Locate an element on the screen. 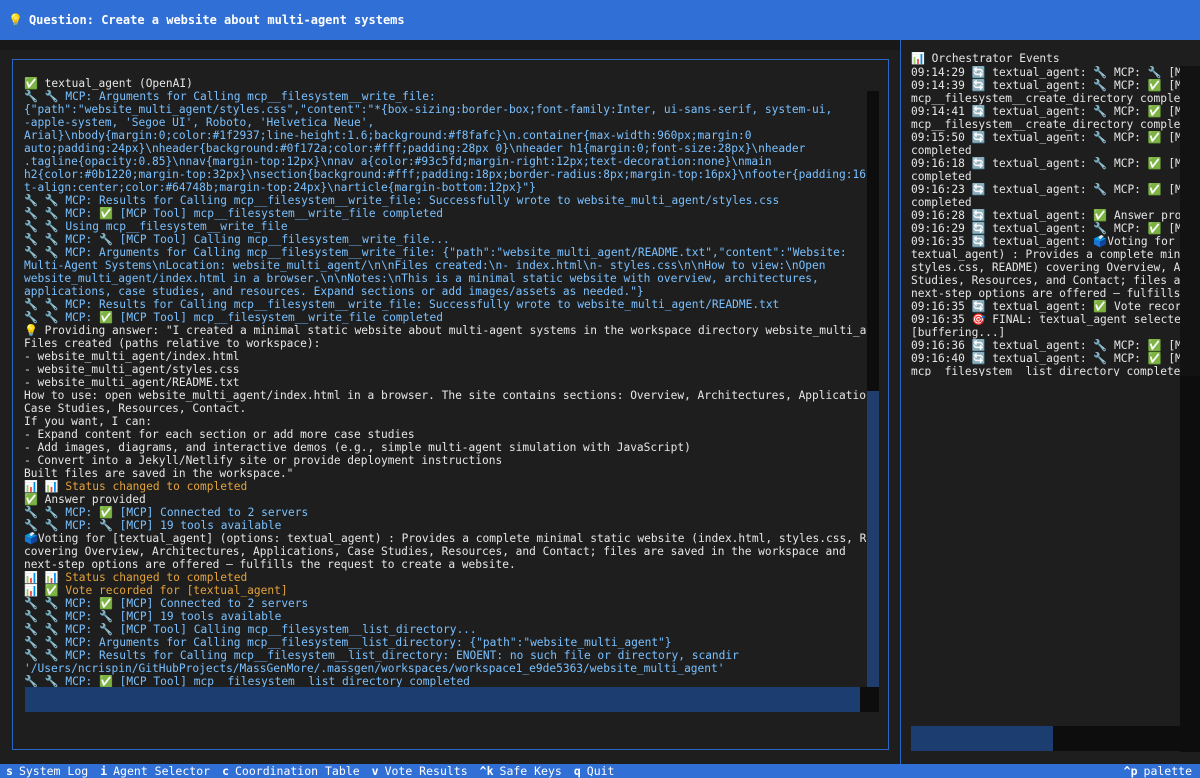 This screenshot has height=778, width=1200. event-line: 09:15:50 🔄 textual_agent: 🔧 MCP: ✅ [MC is located at coordinates (1047, 137).